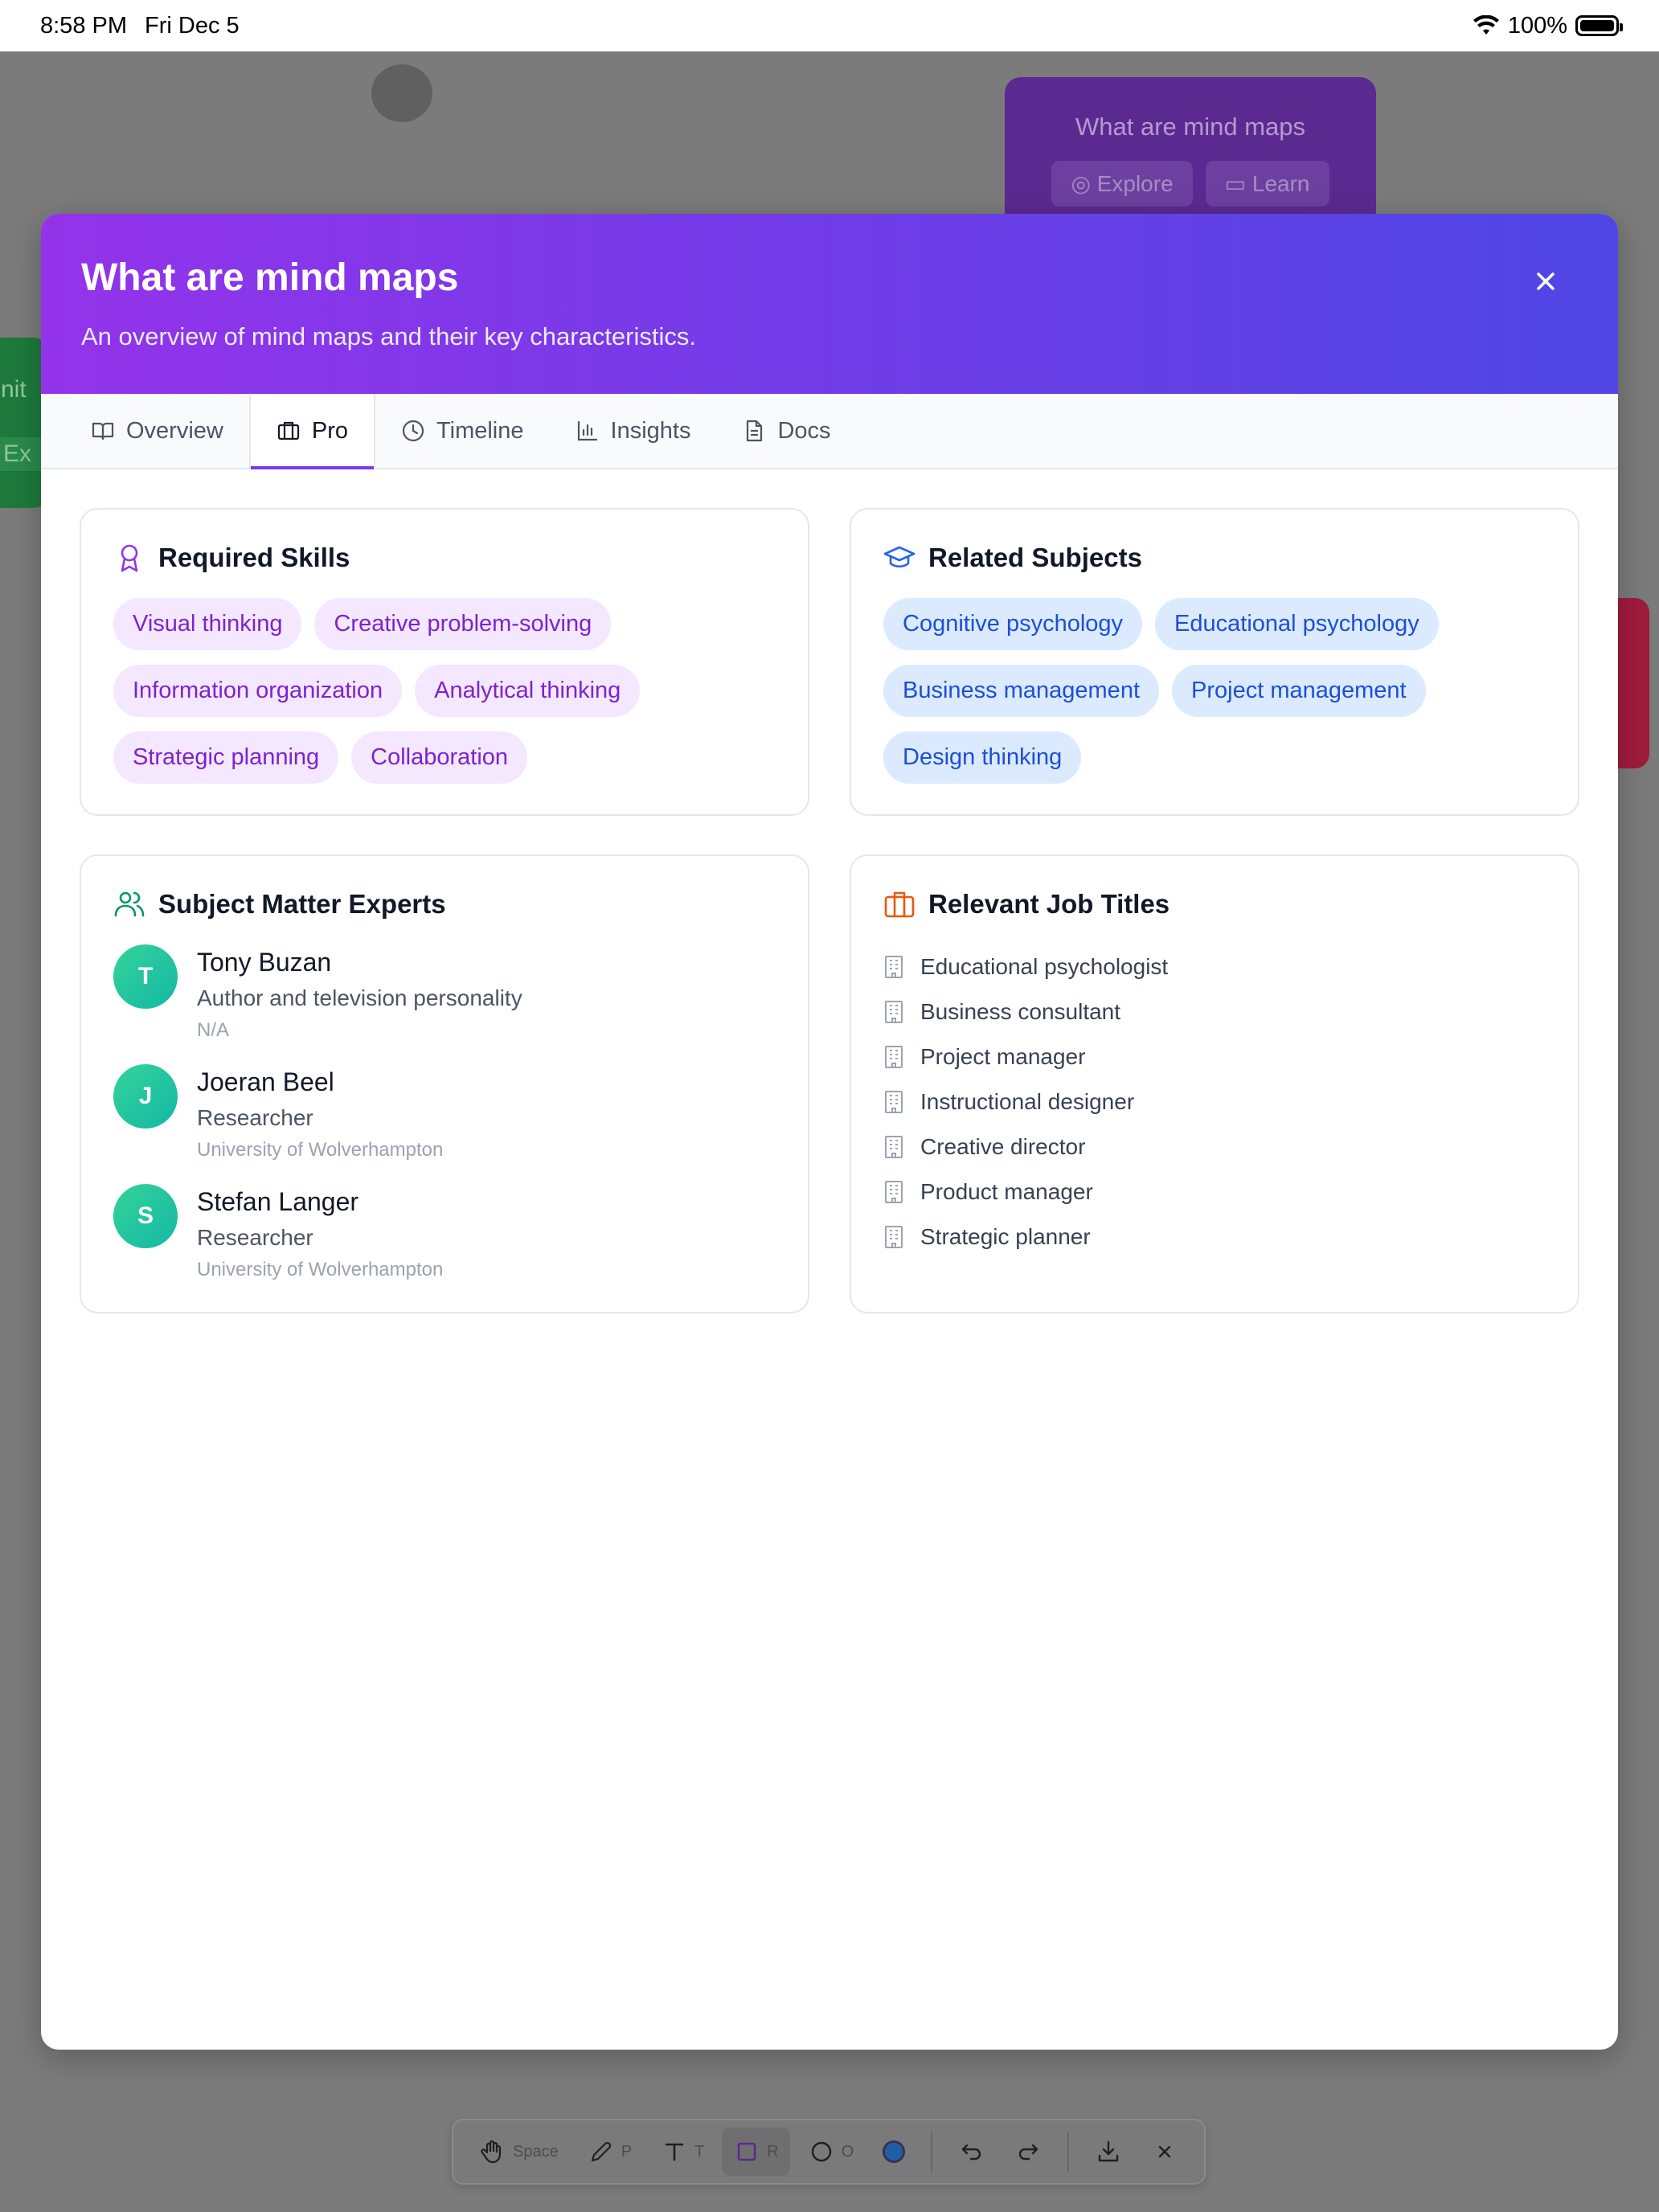 Image resolution: width=1659 pixels, height=2212 pixels. Describe the element at coordinates (21, 454) in the screenshot. I see `canvas-node-green-button: Ex` at that location.